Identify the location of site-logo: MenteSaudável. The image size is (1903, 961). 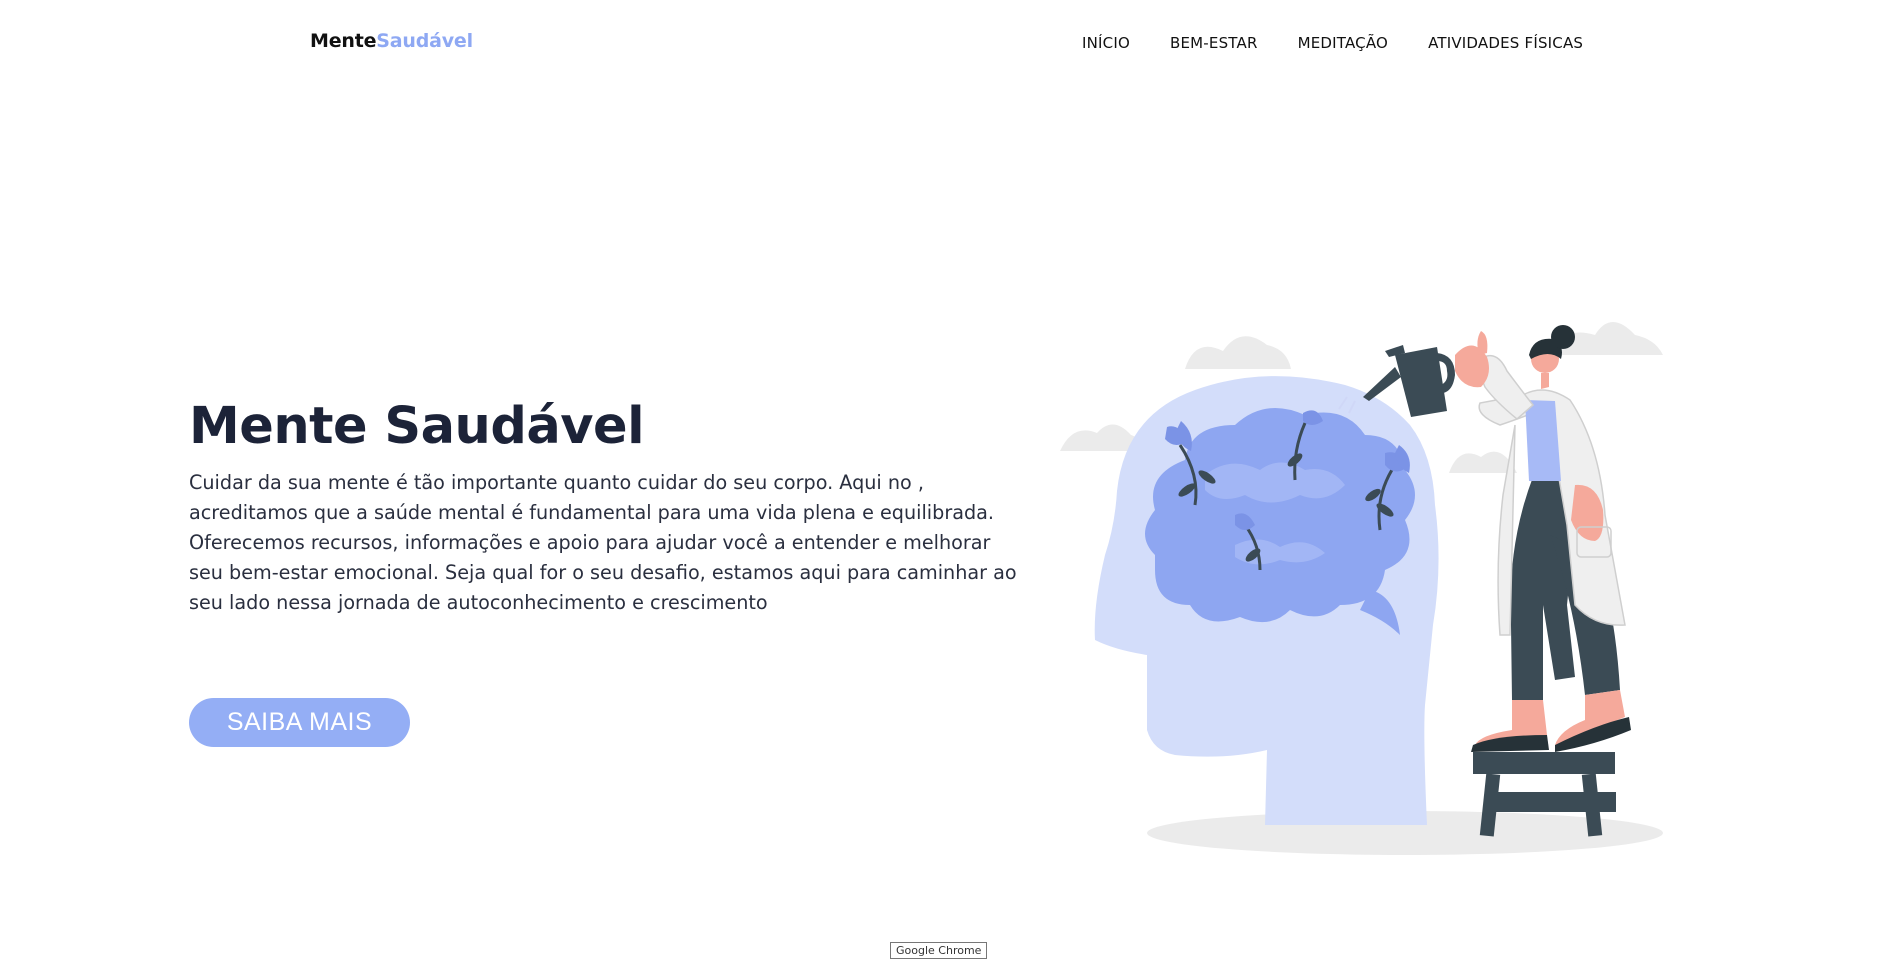
(391, 41).